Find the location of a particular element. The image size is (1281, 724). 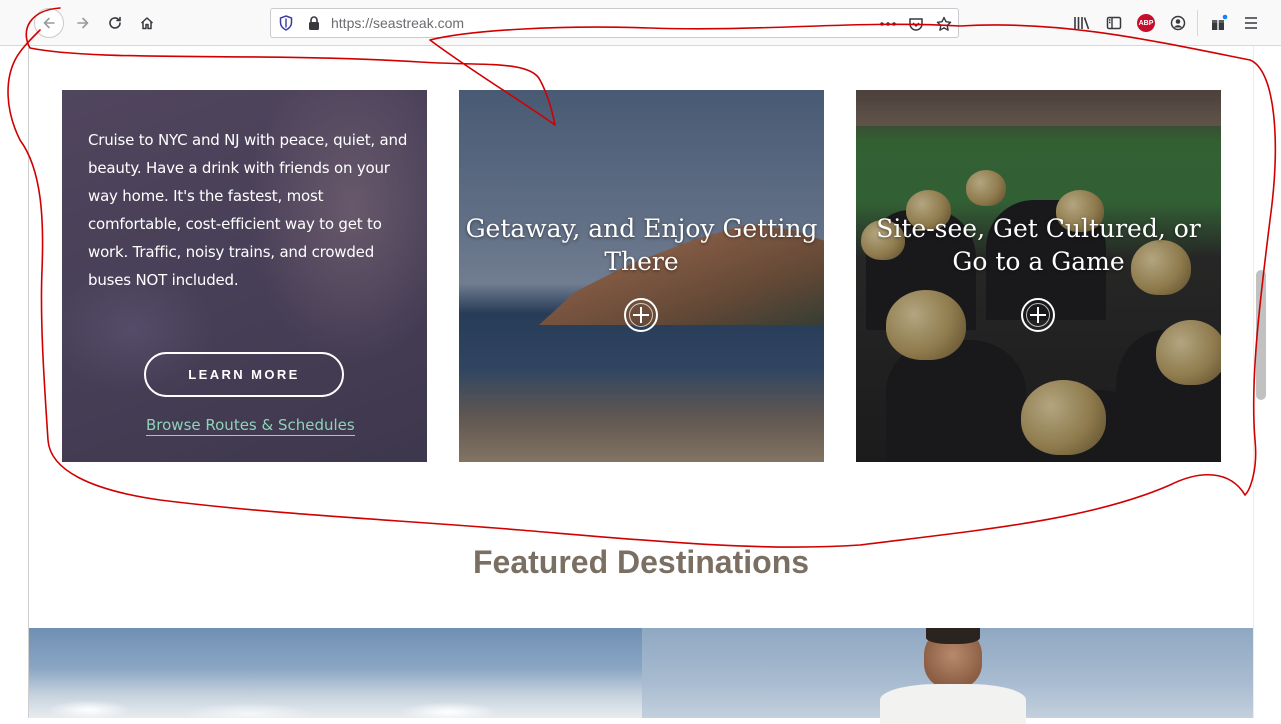

reload-button is located at coordinates (115, 23).